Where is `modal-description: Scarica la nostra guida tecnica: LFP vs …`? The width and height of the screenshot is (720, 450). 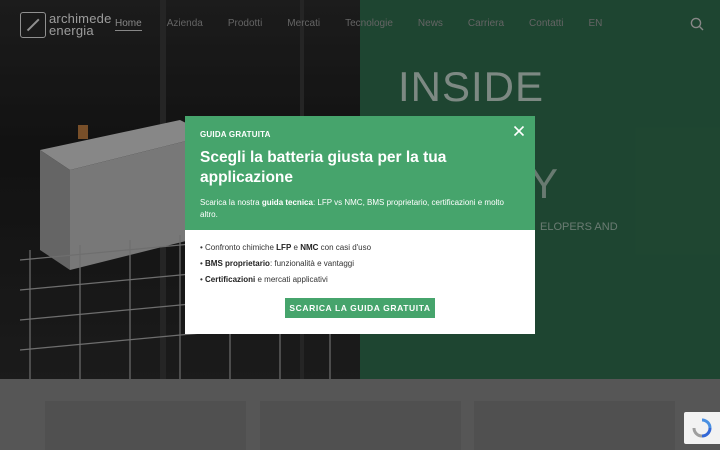
modal-description: Scarica la nostra guida tecnica: LFP vs … is located at coordinates (352, 208).